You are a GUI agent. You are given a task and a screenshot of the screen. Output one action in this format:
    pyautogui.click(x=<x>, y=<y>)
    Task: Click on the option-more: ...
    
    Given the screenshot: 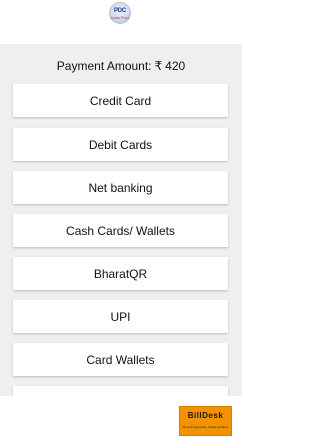 What is the action you would take?
    pyautogui.click(x=120, y=391)
    